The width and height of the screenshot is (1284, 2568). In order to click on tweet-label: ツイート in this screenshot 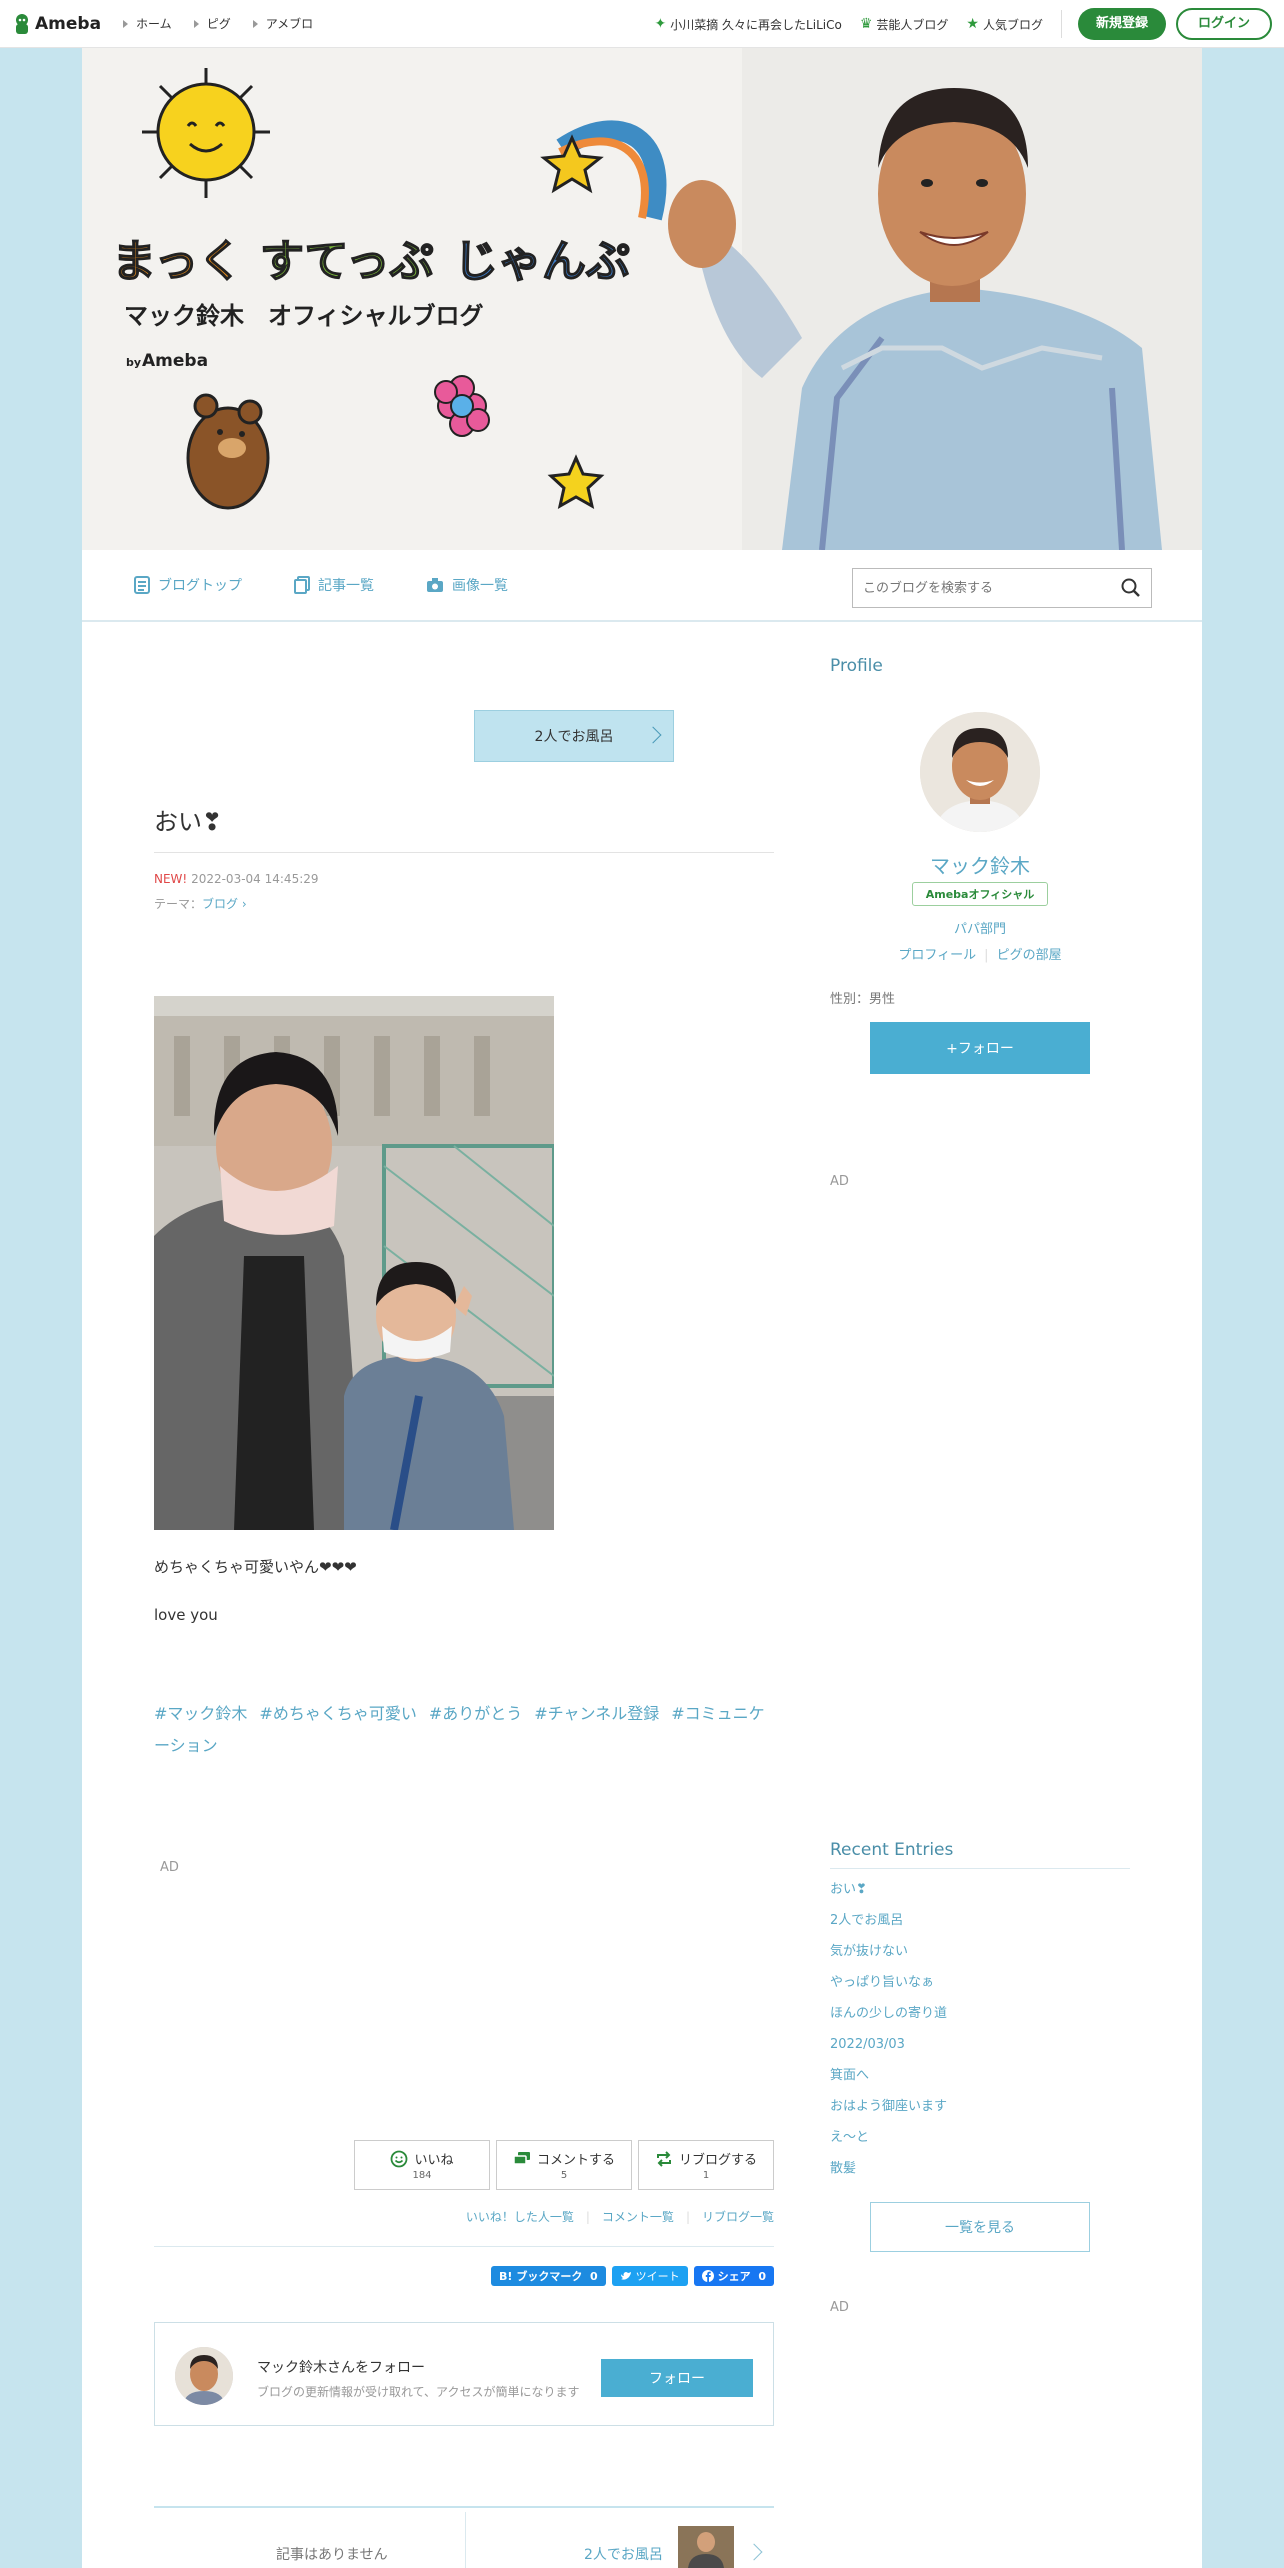, I will do `click(657, 2276)`.